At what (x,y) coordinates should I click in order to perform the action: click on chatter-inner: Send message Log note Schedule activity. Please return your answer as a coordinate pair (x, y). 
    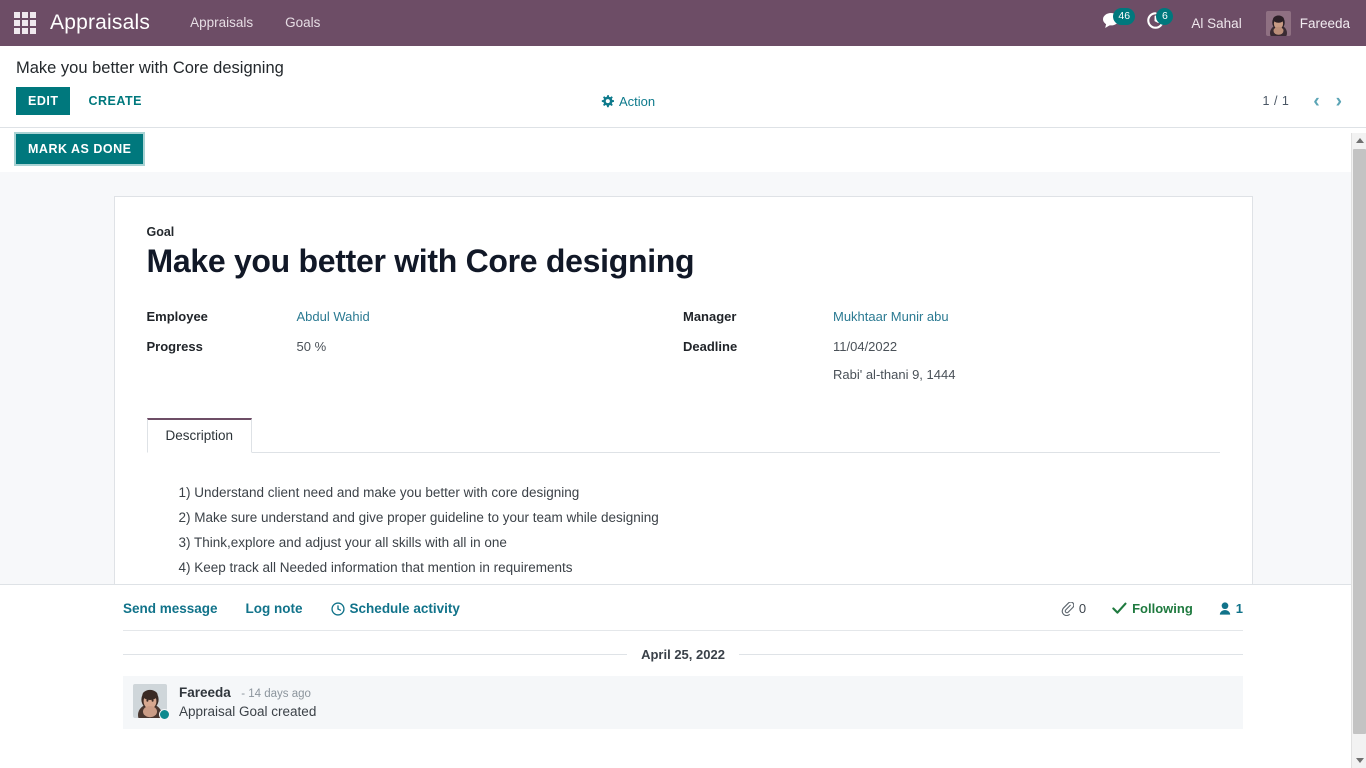
    Looking at the image, I should click on (683, 665).